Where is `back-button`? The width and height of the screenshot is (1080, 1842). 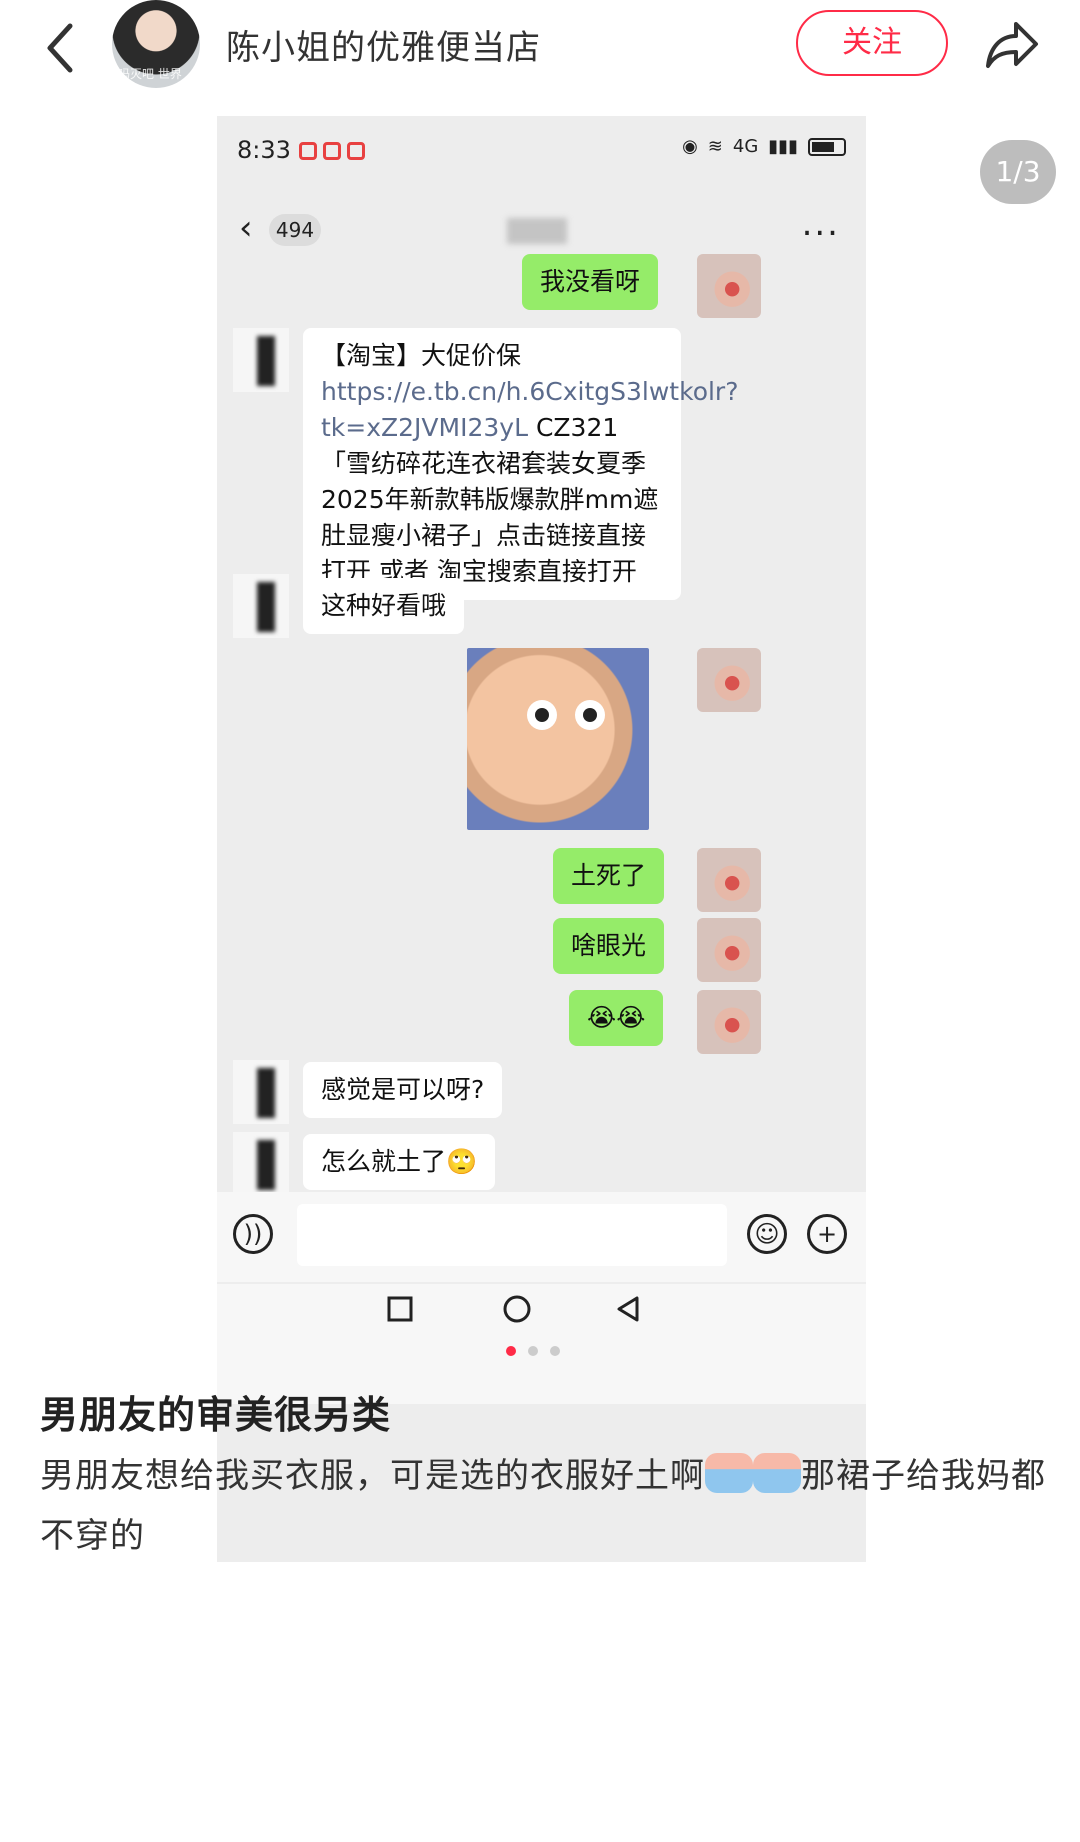 back-button is located at coordinates (61, 48).